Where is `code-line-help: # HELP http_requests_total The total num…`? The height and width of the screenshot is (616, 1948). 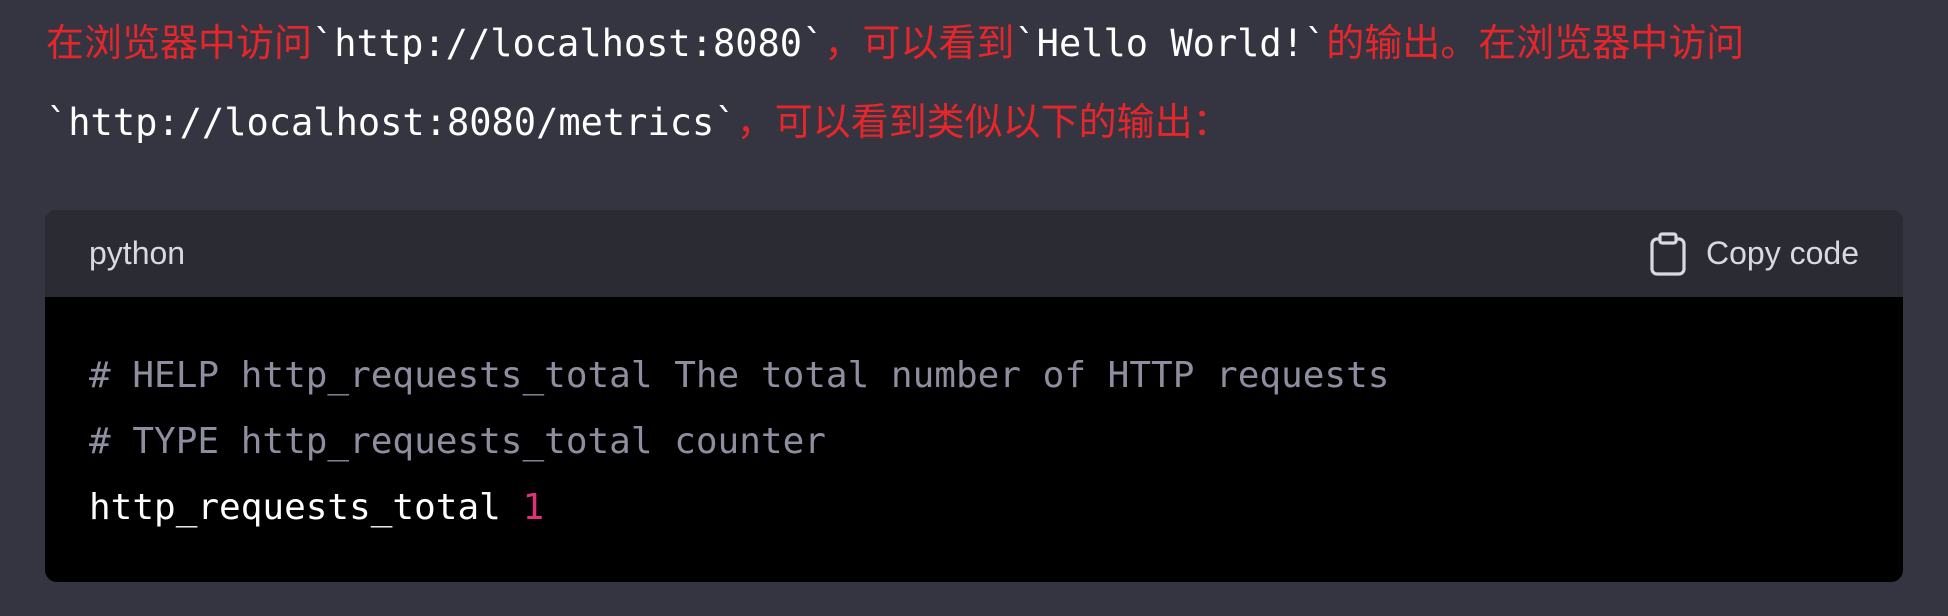 code-line-help: # HELP http_requests_total The total num… is located at coordinates (739, 375).